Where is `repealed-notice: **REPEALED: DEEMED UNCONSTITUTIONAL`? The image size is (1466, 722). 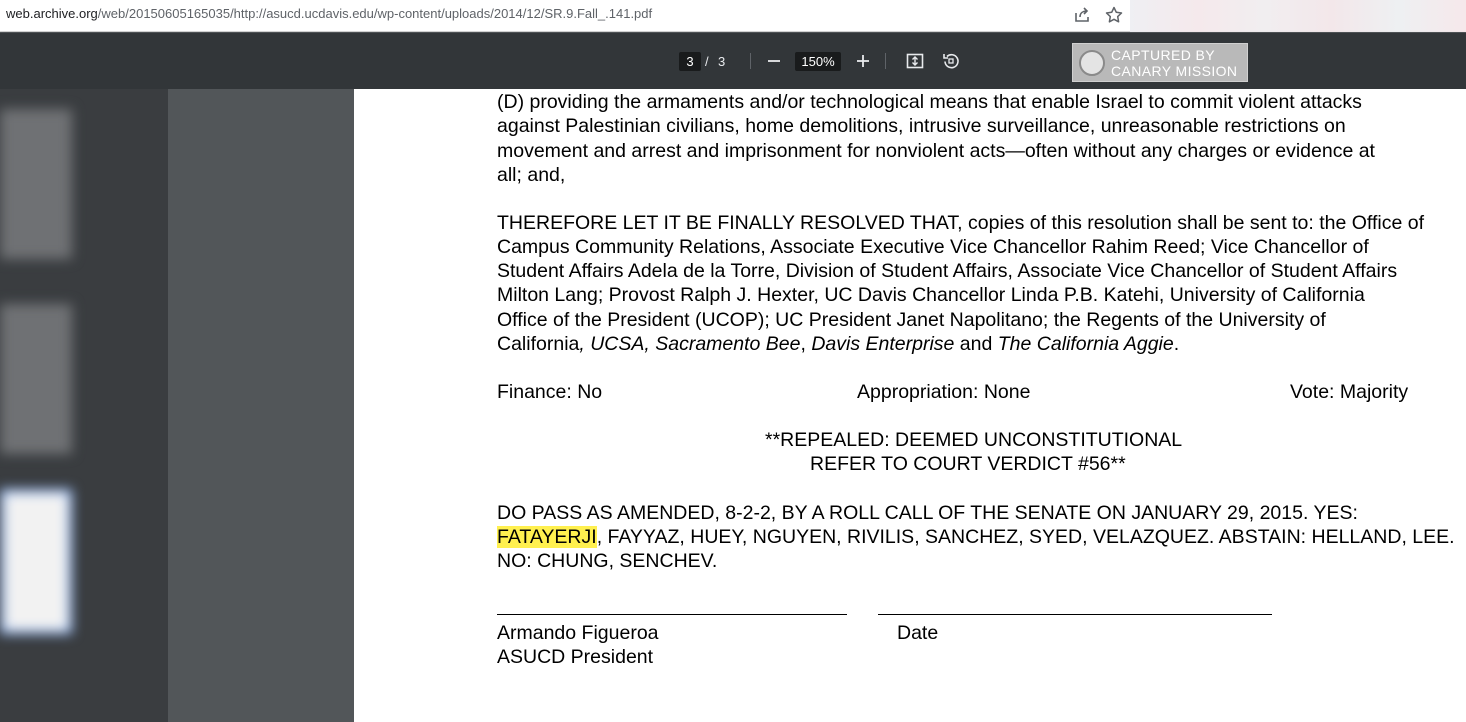 repealed-notice: **REPEALED: DEEMED UNCONSTITUTIONAL is located at coordinates (974, 440).